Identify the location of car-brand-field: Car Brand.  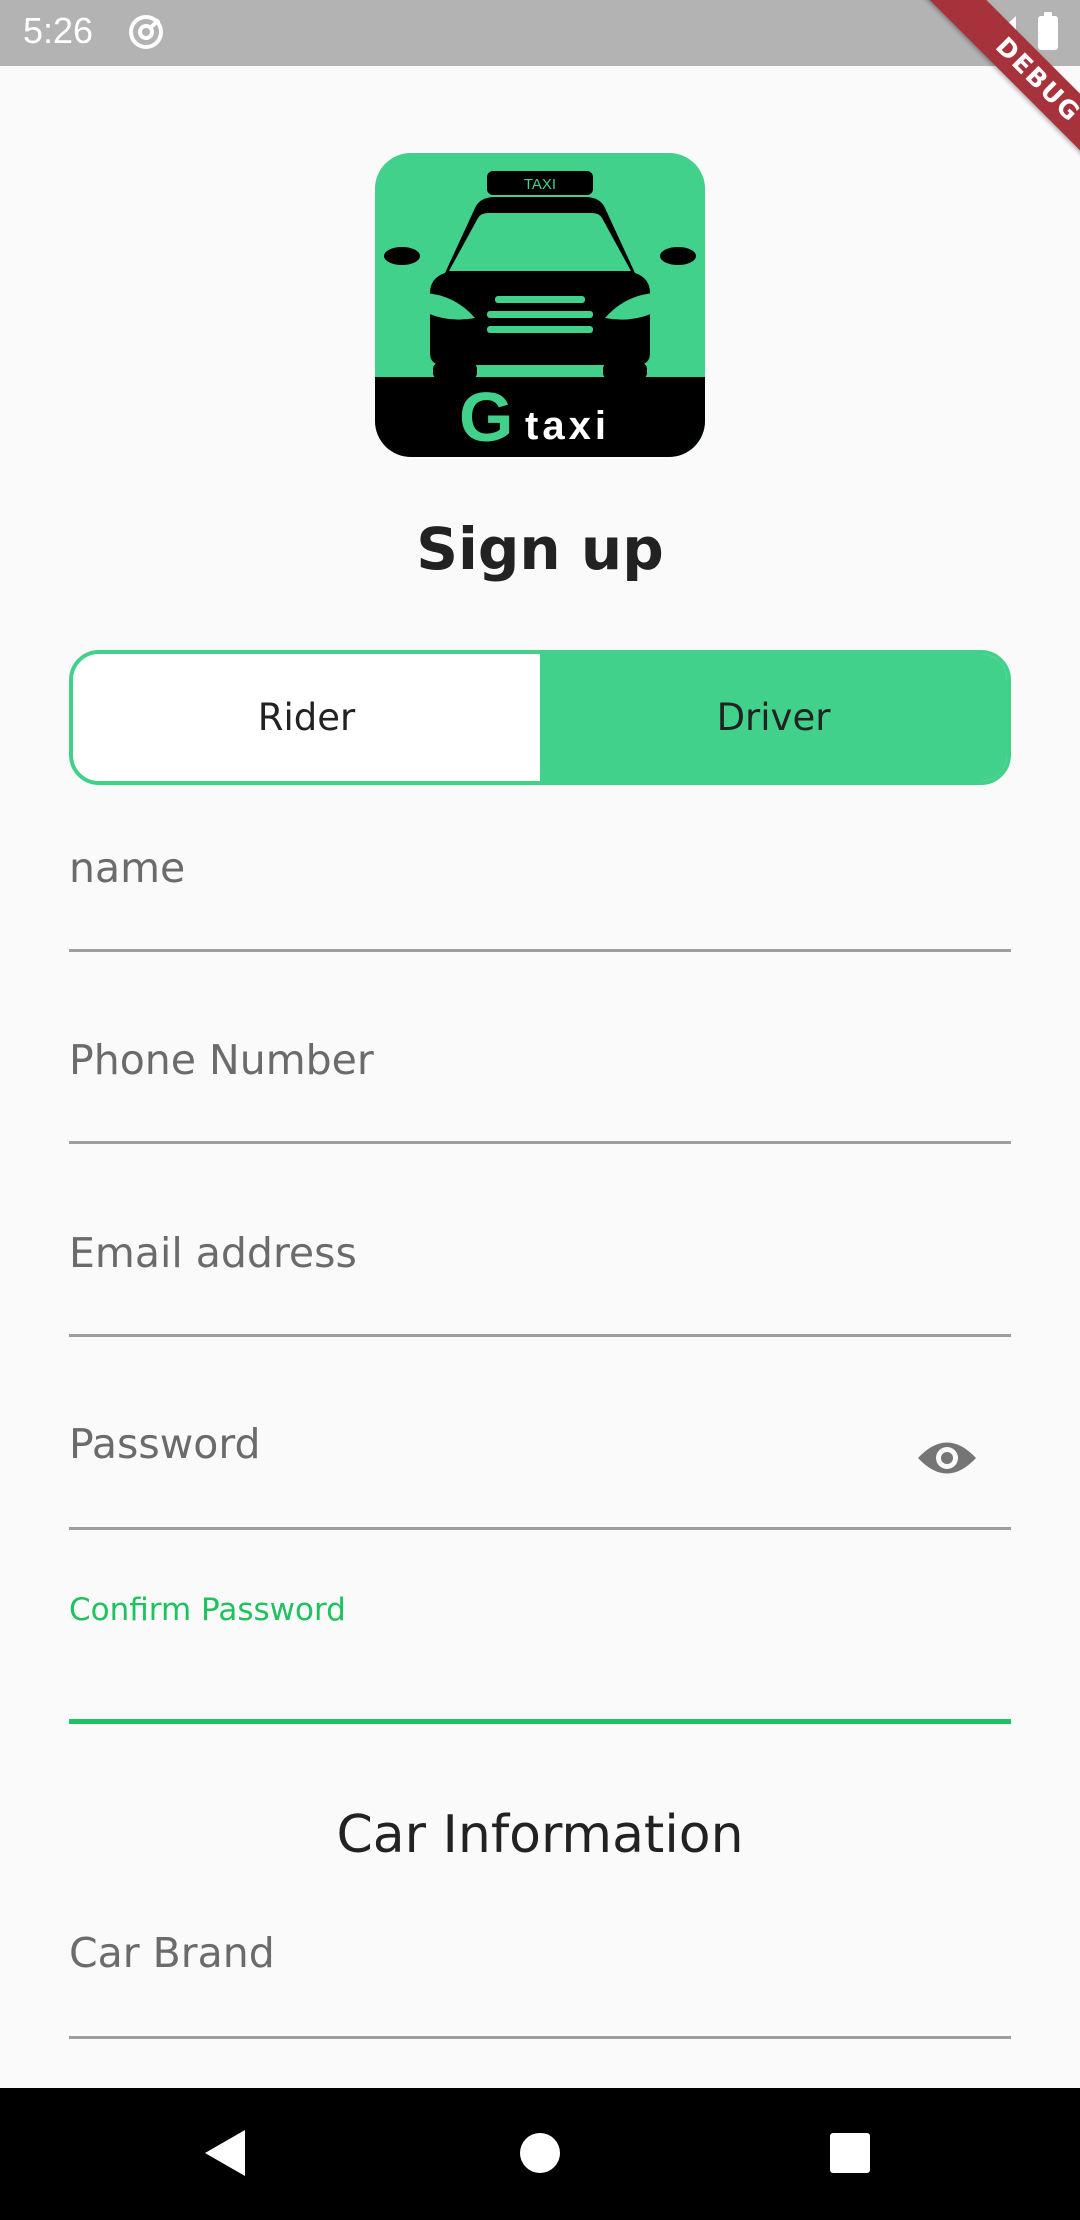
(540, 1973).